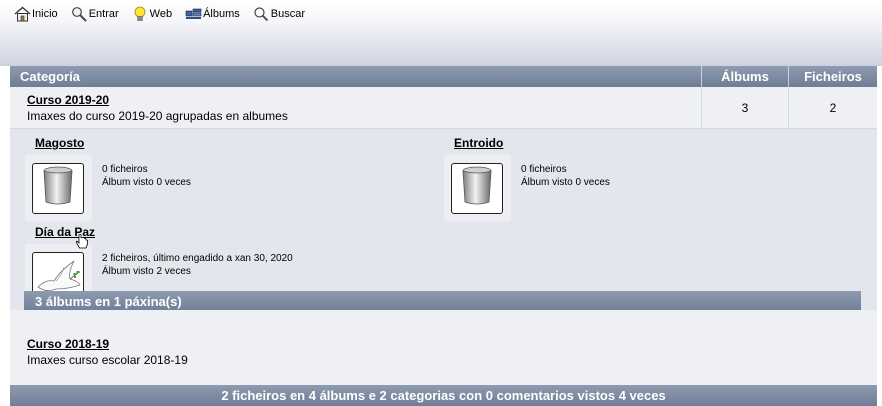 The width and height of the screenshot is (882, 406). What do you see at coordinates (833, 108) in the screenshot?
I see `category-file-count: 2` at bounding box center [833, 108].